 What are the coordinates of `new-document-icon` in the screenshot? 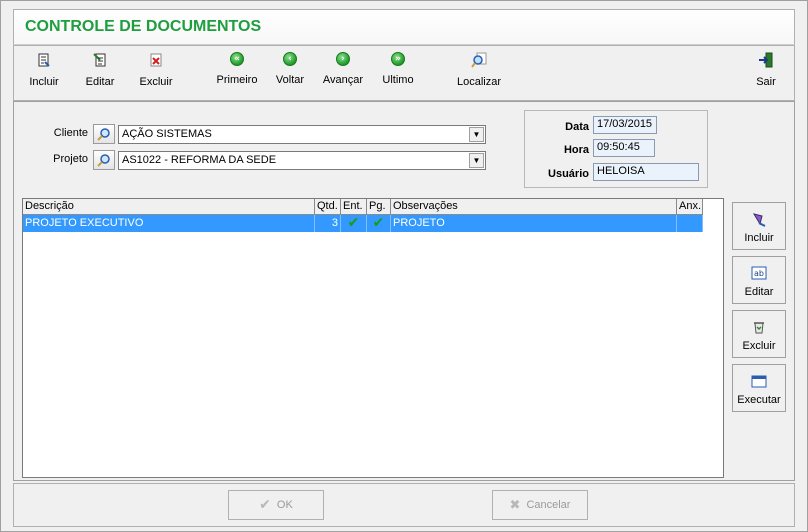 It's located at (44, 60).